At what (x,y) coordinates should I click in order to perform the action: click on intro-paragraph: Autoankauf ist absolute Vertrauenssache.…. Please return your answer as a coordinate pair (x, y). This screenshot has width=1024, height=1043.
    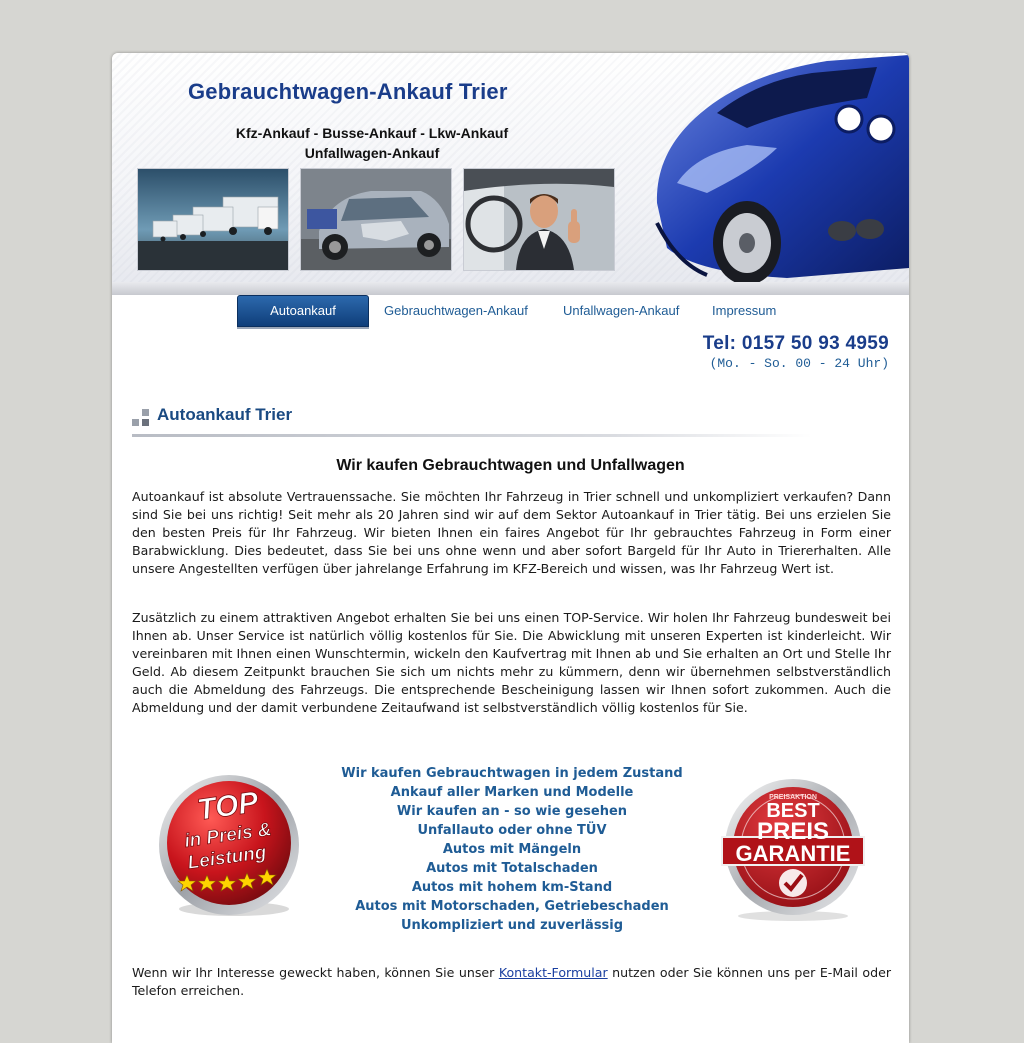
    Looking at the image, I should click on (511, 532).